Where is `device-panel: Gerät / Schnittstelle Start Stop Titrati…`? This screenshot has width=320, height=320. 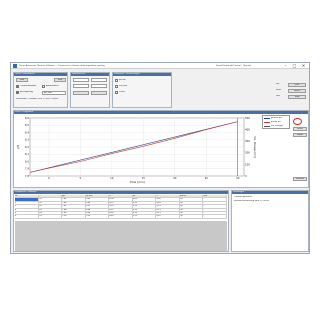
device-panel: Gerät / Schnittstelle Start Stop Titrati… is located at coordinates (40, 90).